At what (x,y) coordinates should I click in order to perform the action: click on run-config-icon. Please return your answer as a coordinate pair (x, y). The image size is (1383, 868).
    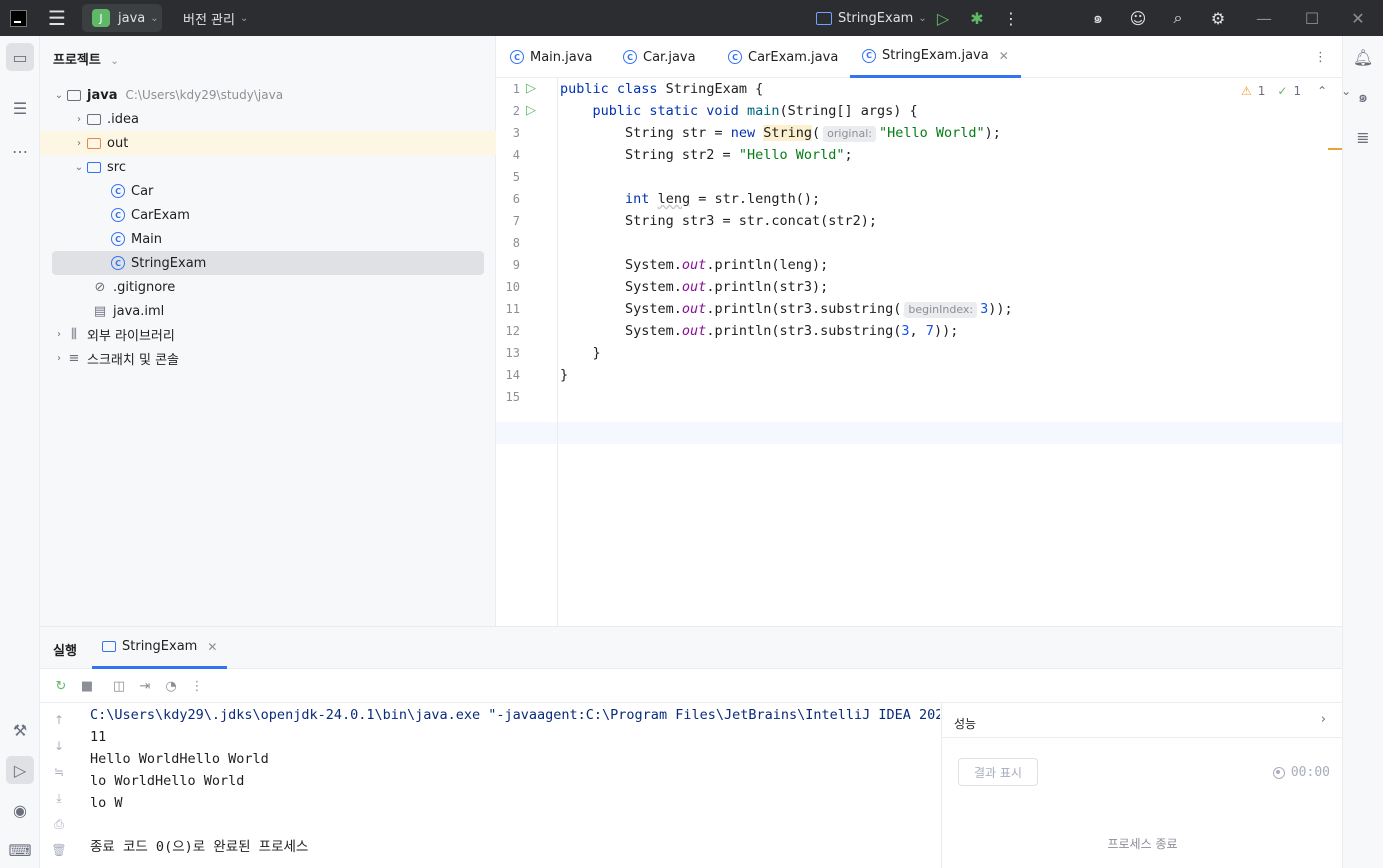
    Looking at the image, I should click on (824, 18).